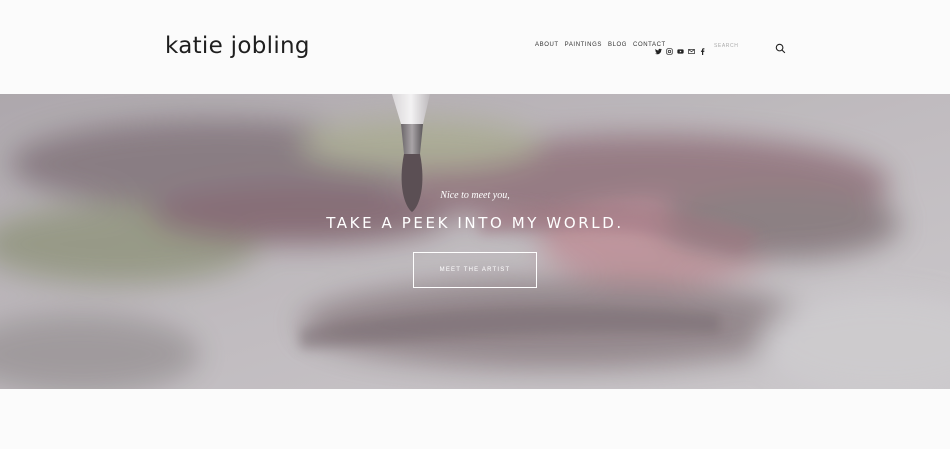  Describe the element at coordinates (547, 45) in the screenshot. I see `nav-item-about: ABOUT` at that location.